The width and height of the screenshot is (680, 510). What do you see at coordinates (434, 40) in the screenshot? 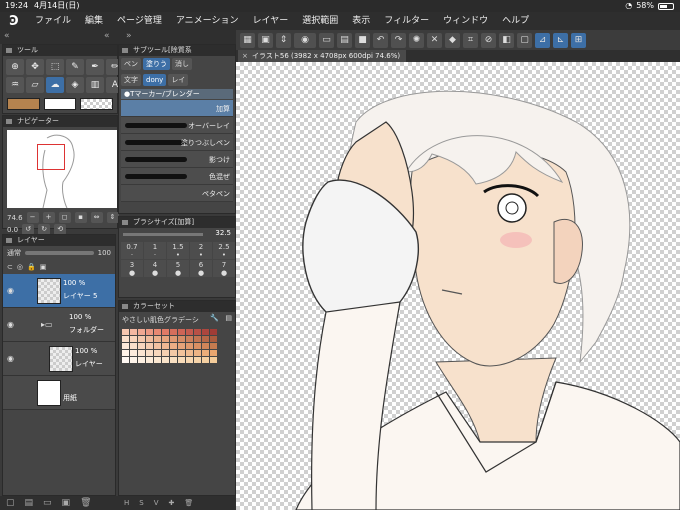
I see `clear-icon: ✕` at bounding box center [434, 40].